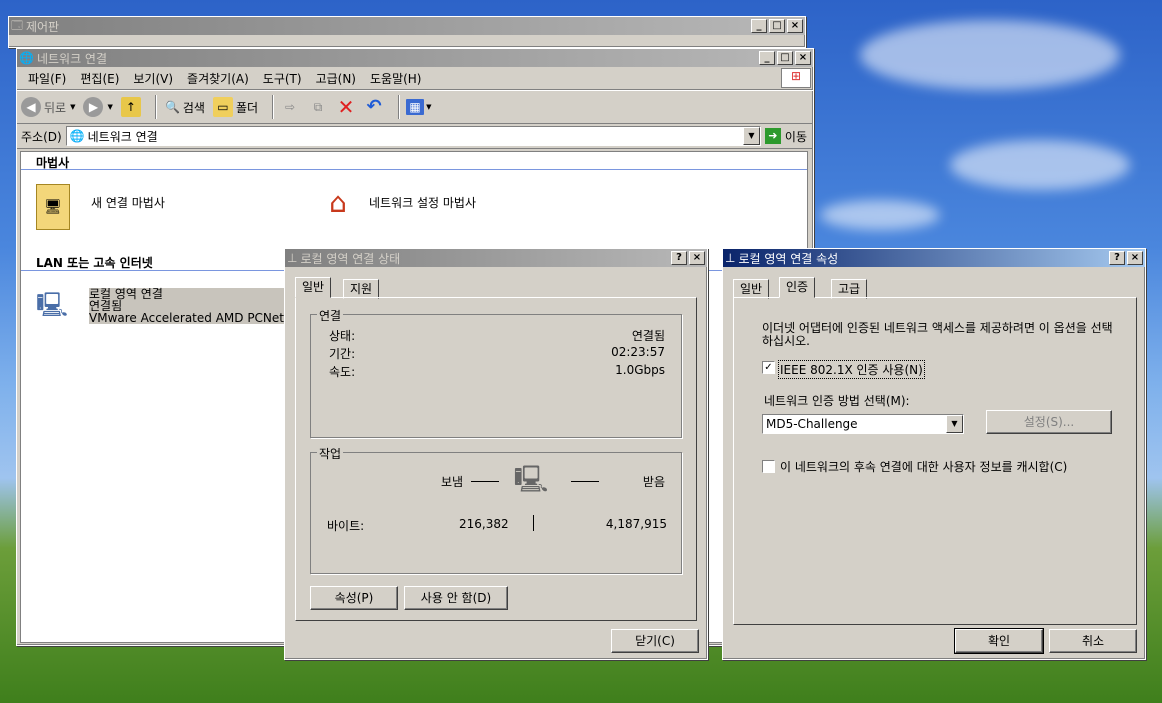 This screenshot has width=1162, height=703. What do you see at coordinates (218, 78) in the screenshot?
I see `menu-favorites: 즐겨찾기(A)` at bounding box center [218, 78].